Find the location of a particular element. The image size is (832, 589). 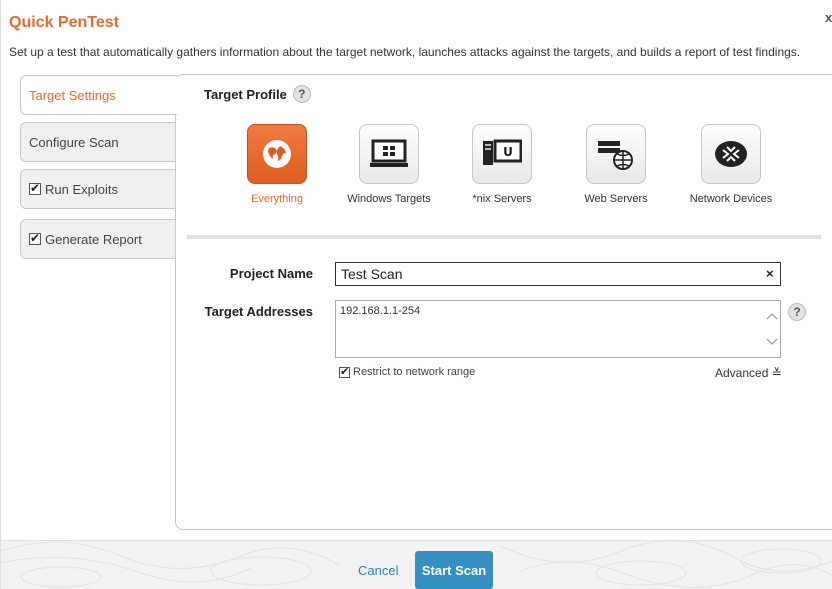

scroll-up-icon is located at coordinates (772, 316).